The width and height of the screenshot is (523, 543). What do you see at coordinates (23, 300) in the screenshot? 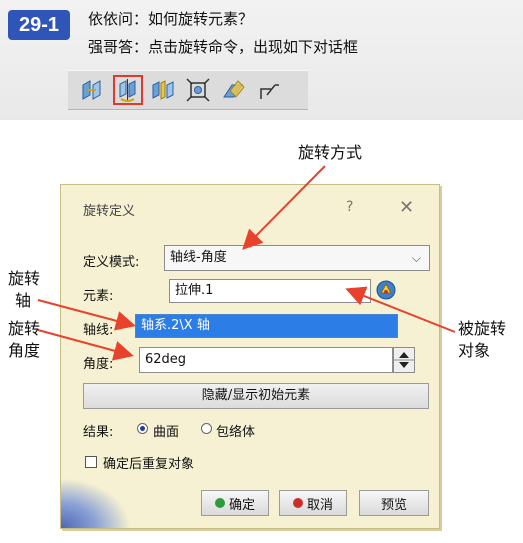
I see `annotation-rotation-axis-2: 轴` at bounding box center [23, 300].